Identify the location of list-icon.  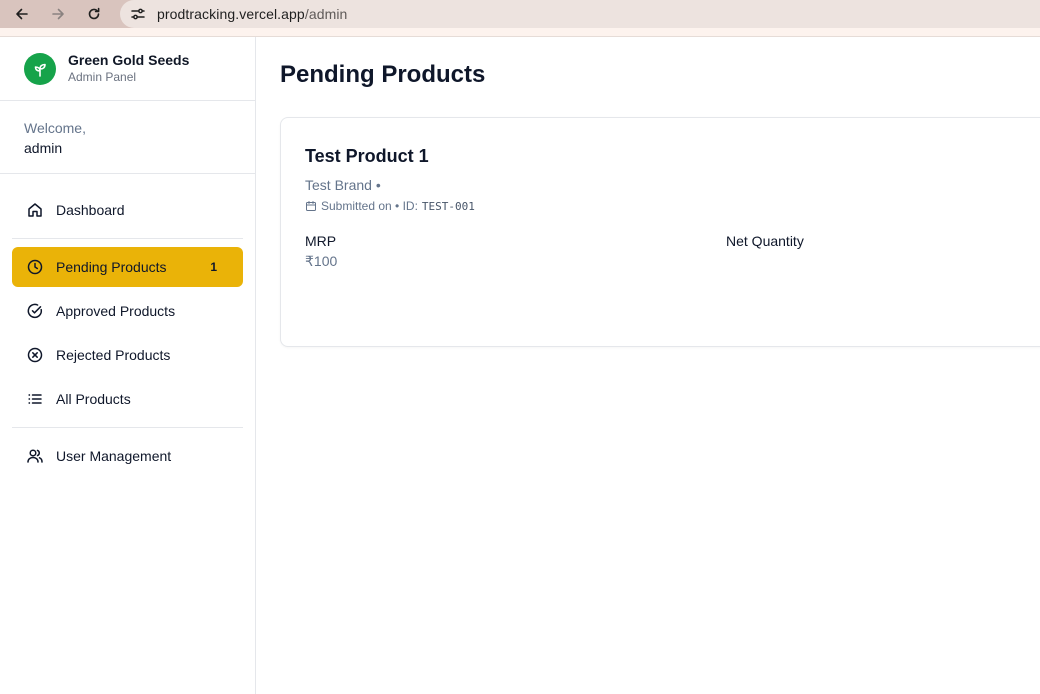
(35, 399).